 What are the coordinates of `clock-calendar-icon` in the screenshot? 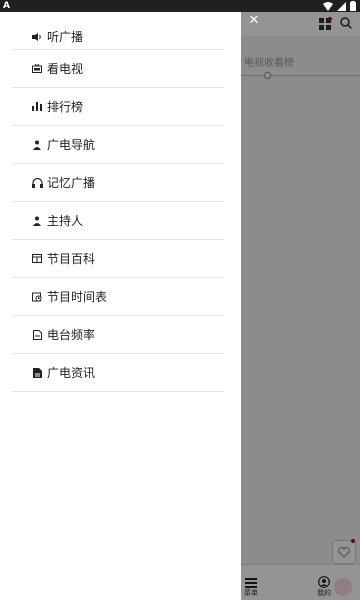 It's located at (37, 297).